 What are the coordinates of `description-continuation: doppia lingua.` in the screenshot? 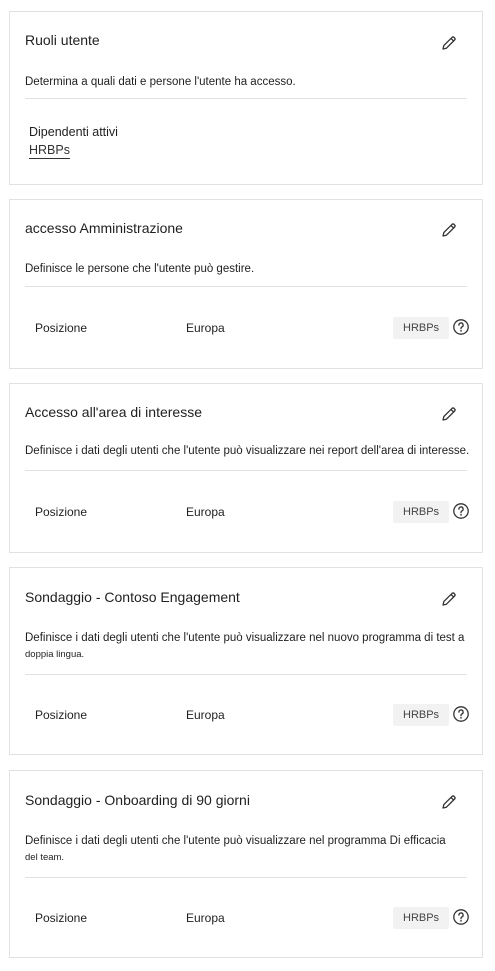 It's located at (55, 654).